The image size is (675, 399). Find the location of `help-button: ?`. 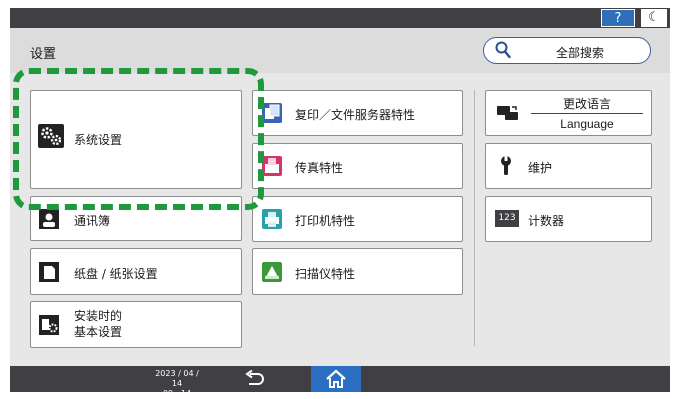

help-button: ? is located at coordinates (618, 18).